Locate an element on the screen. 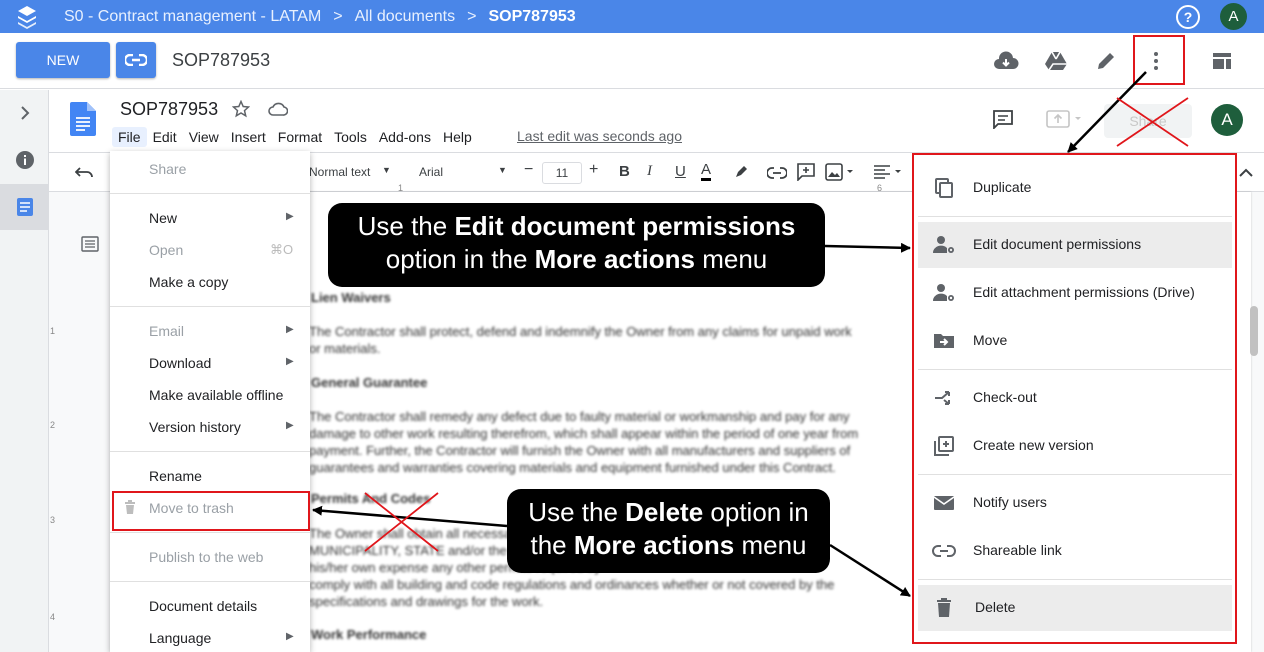 The width and height of the screenshot is (1264, 652). google-drive-icon is located at coordinates (1056, 61).